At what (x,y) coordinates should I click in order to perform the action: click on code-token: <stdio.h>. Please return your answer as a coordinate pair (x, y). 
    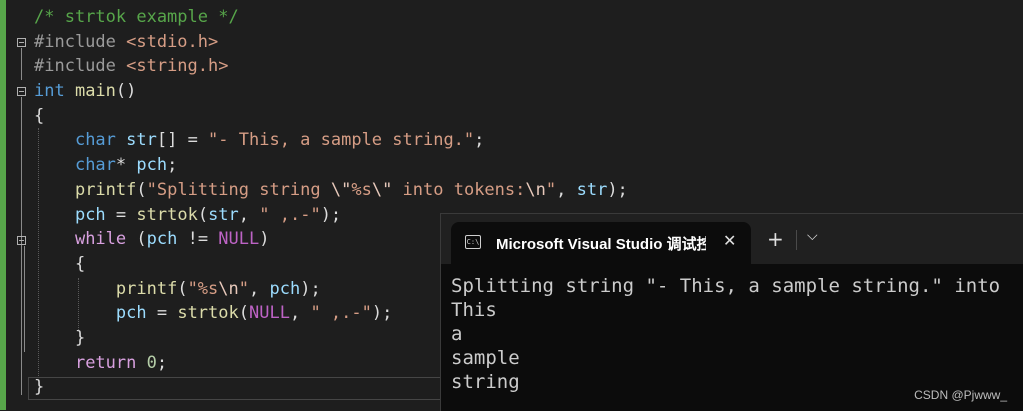
    Looking at the image, I should click on (172, 41).